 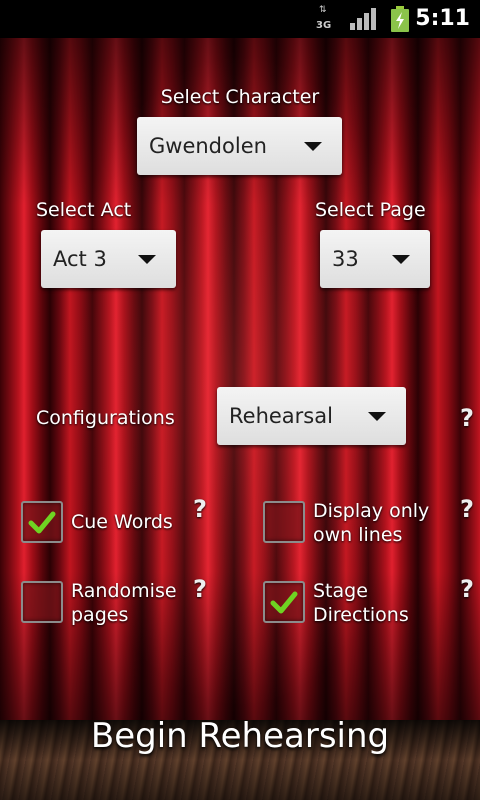 I want to click on status-bar: ⇅ 3G 5:11, so click(x=240, y=19).